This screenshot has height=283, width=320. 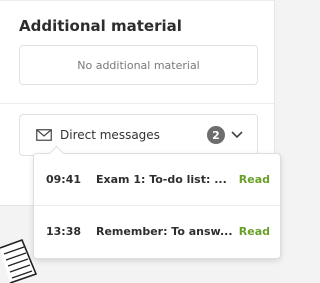 What do you see at coordinates (64, 231) in the screenshot?
I see `message-time: 13:38` at bounding box center [64, 231].